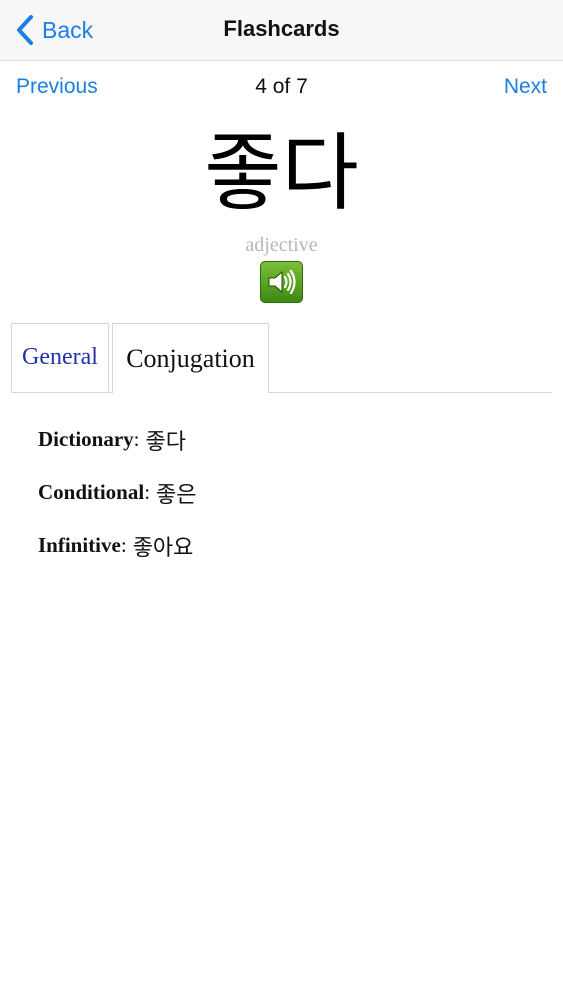 This screenshot has height=1000, width=563. What do you see at coordinates (190, 358) in the screenshot?
I see `tab-conjugation: Conjugation` at bounding box center [190, 358].